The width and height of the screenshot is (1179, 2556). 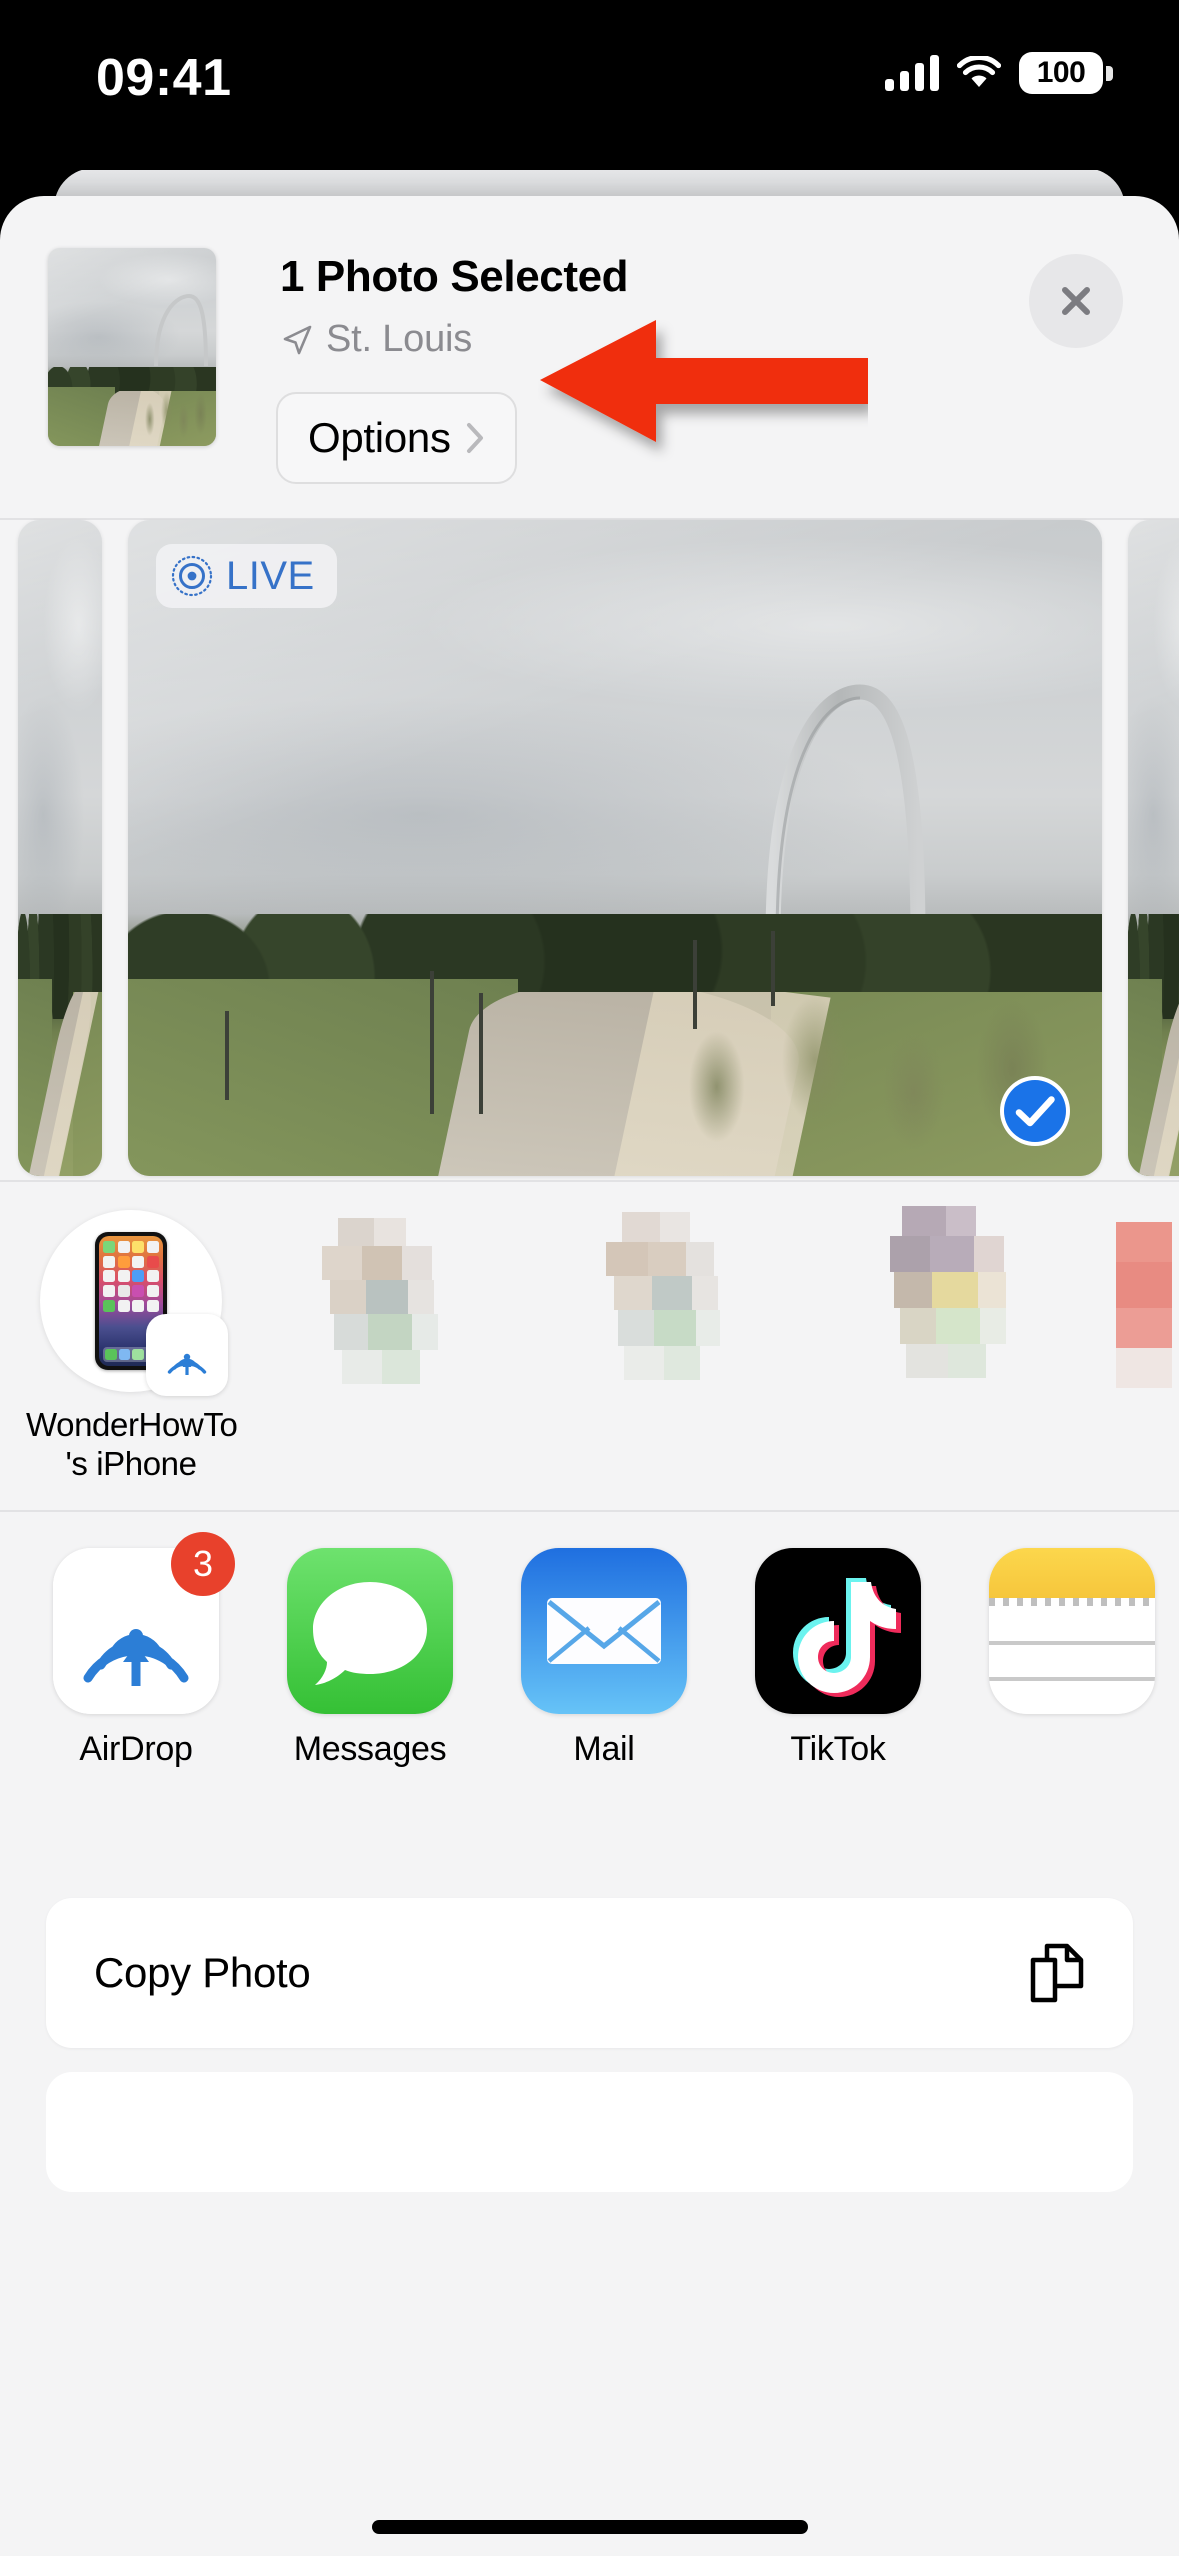 What do you see at coordinates (203, 1564) in the screenshot?
I see `airdrop-notification-badge: 3` at bounding box center [203, 1564].